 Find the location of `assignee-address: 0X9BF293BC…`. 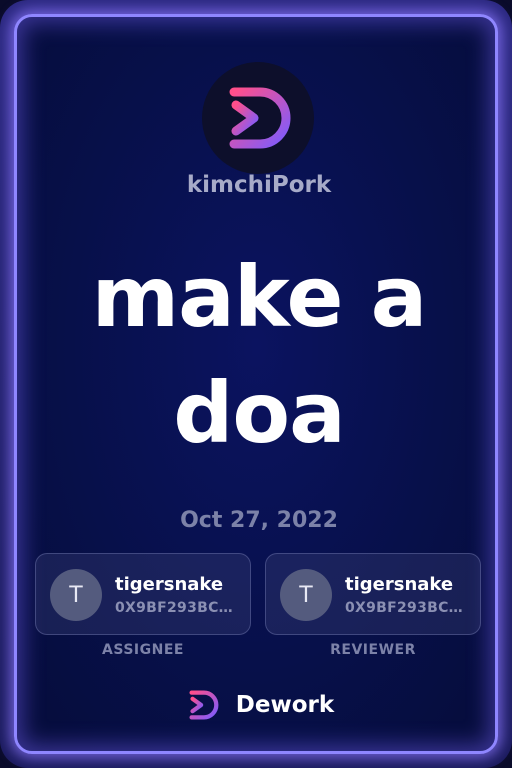

assignee-address: 0X9BF293BC… is located at coordinates (174, 608).